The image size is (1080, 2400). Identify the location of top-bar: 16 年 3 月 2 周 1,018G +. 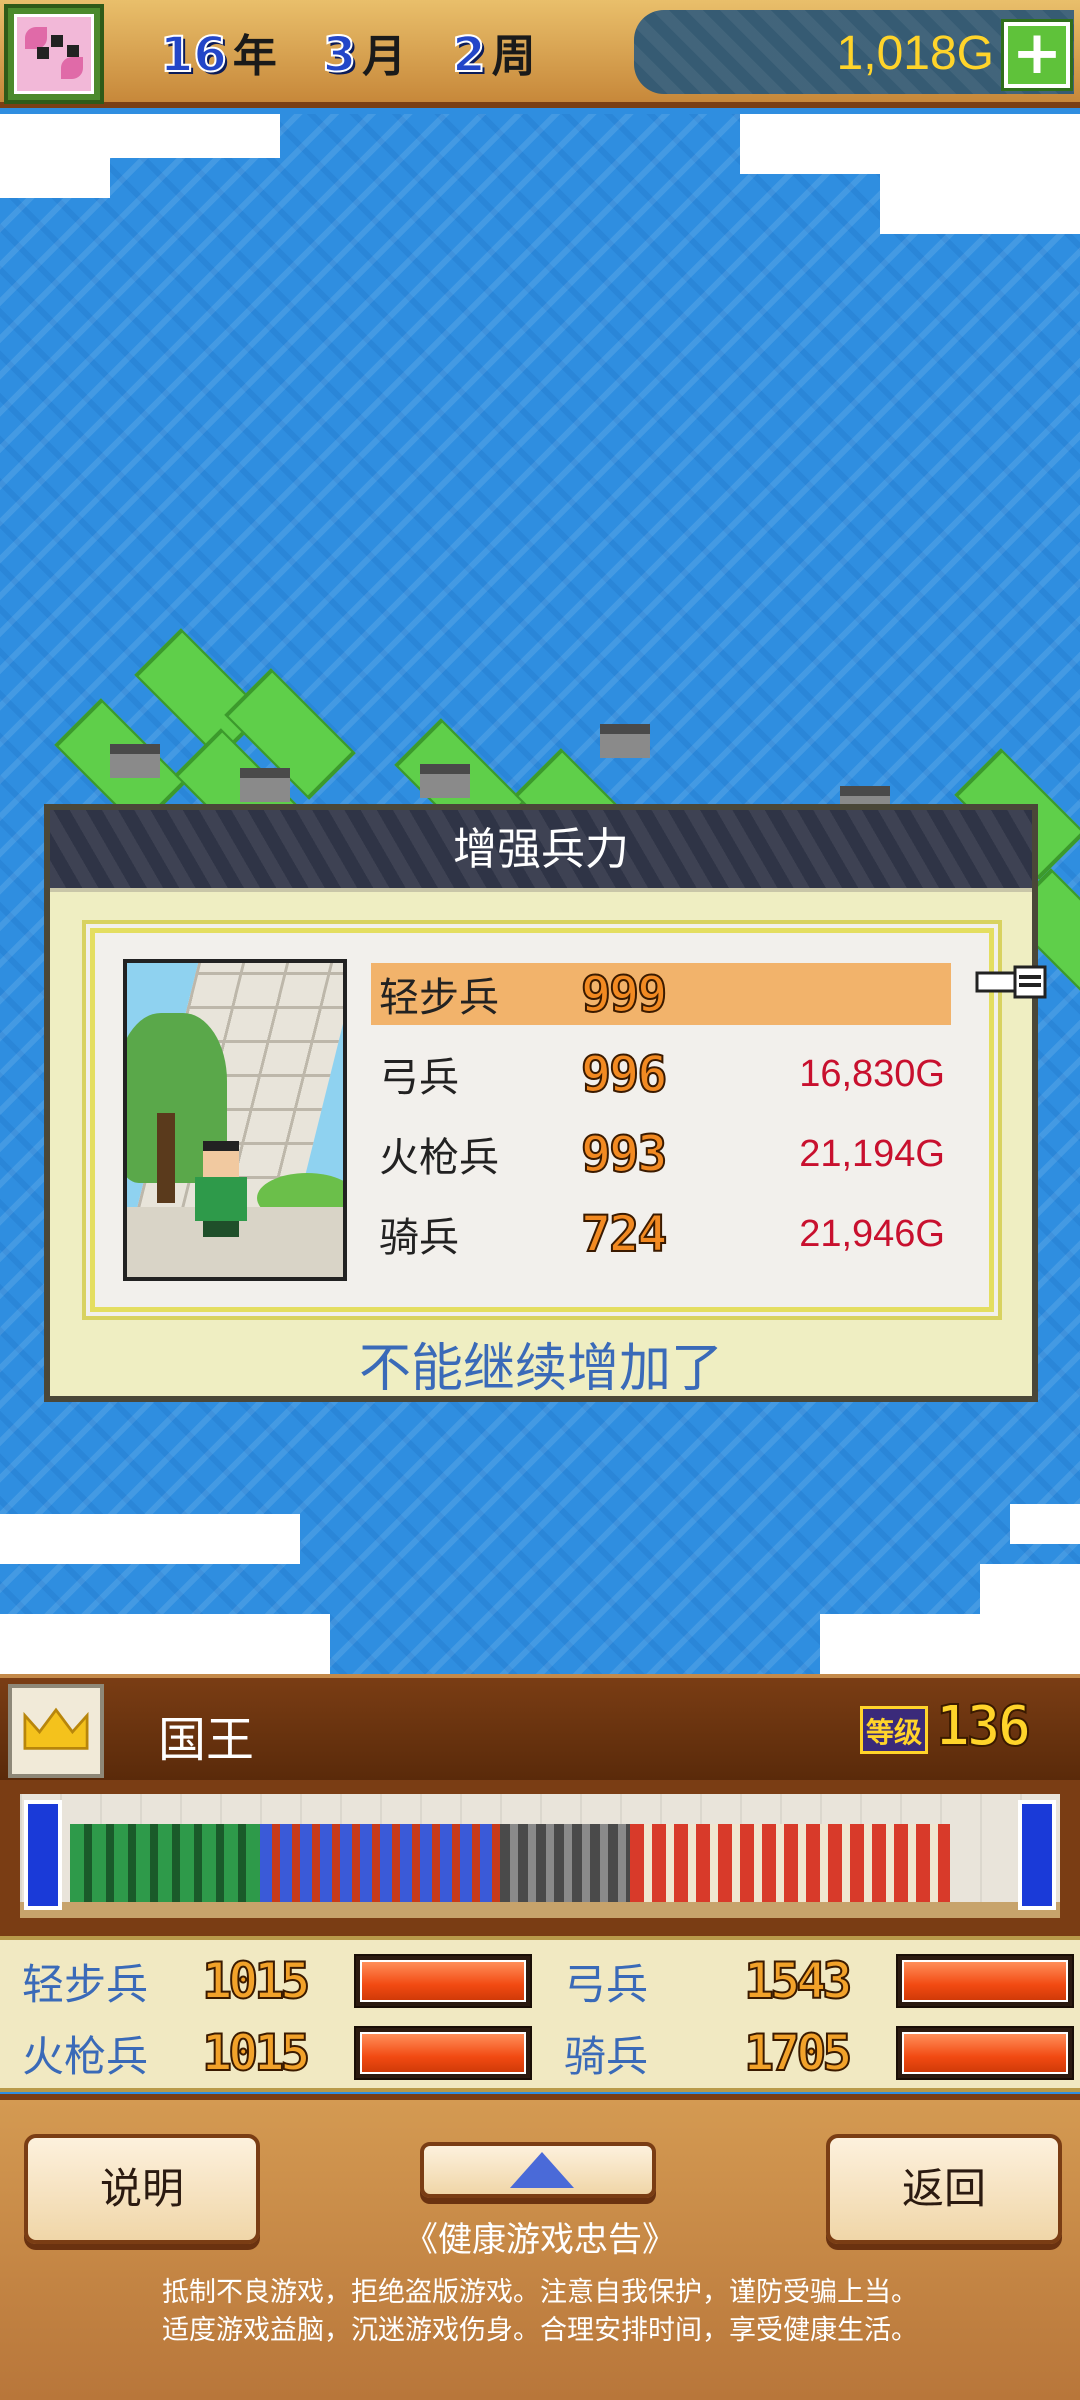
(540, 54).